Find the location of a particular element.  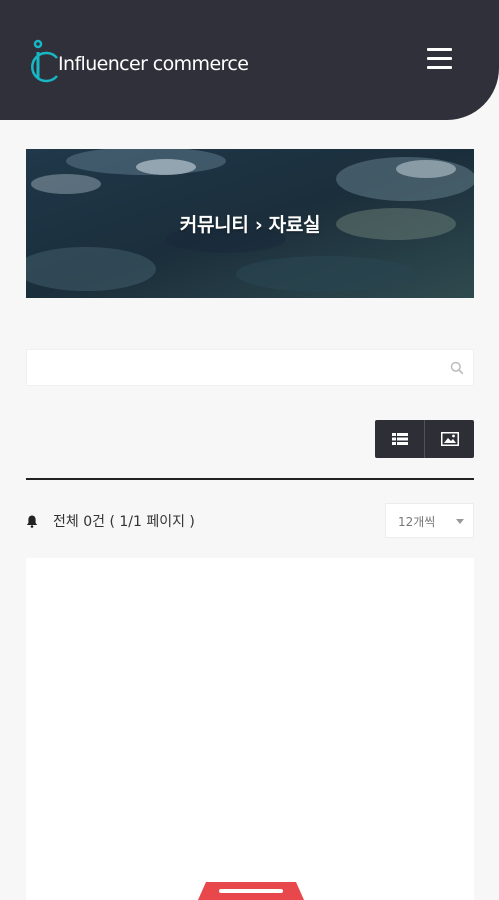

section-divider is located at coordinates (250, 479).